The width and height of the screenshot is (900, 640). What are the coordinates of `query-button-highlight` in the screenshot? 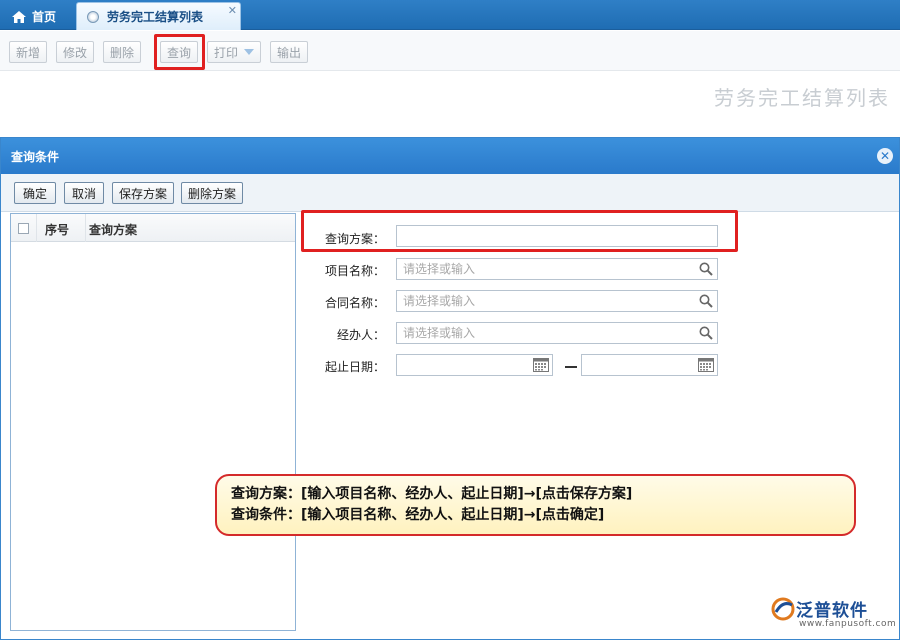 It's located at (179, 52).